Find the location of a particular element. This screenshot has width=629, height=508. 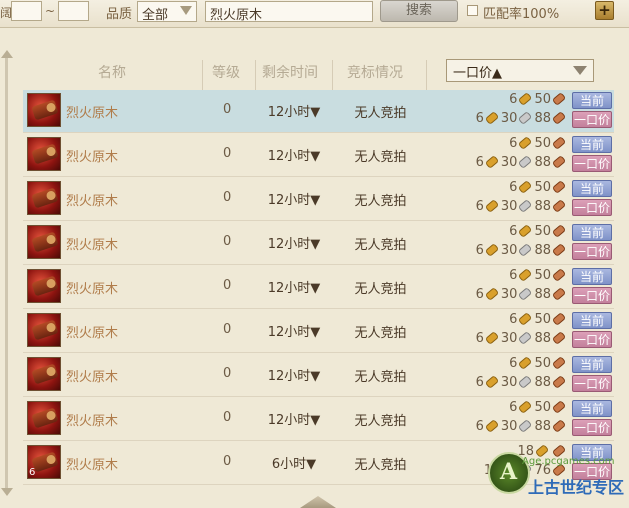

level-max-input is located at coordinates (73, 11).